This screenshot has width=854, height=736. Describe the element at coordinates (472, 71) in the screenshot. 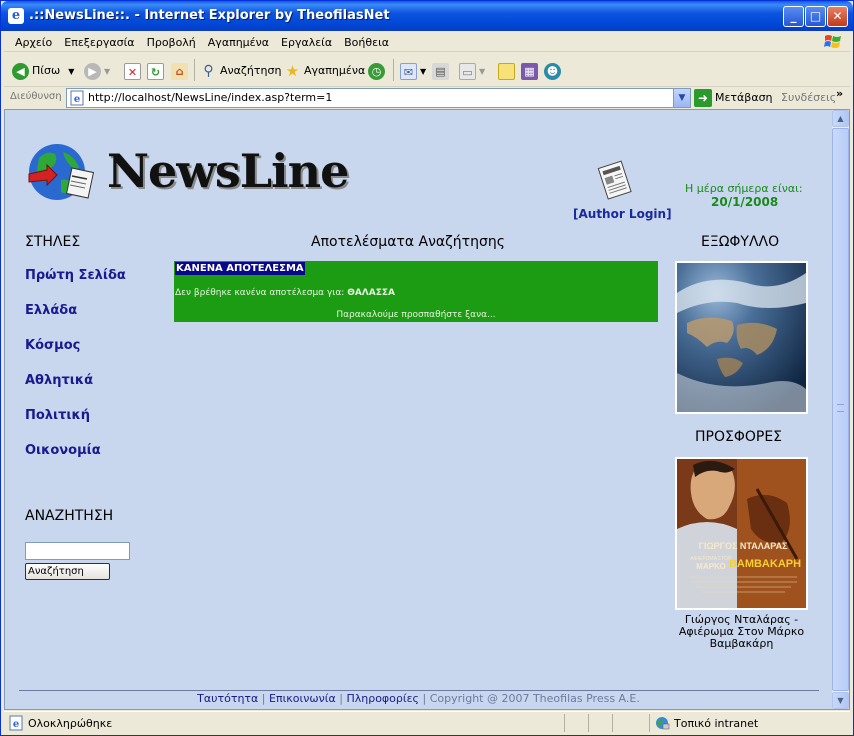

I see `edit-button: ▭ ▼` at that location.